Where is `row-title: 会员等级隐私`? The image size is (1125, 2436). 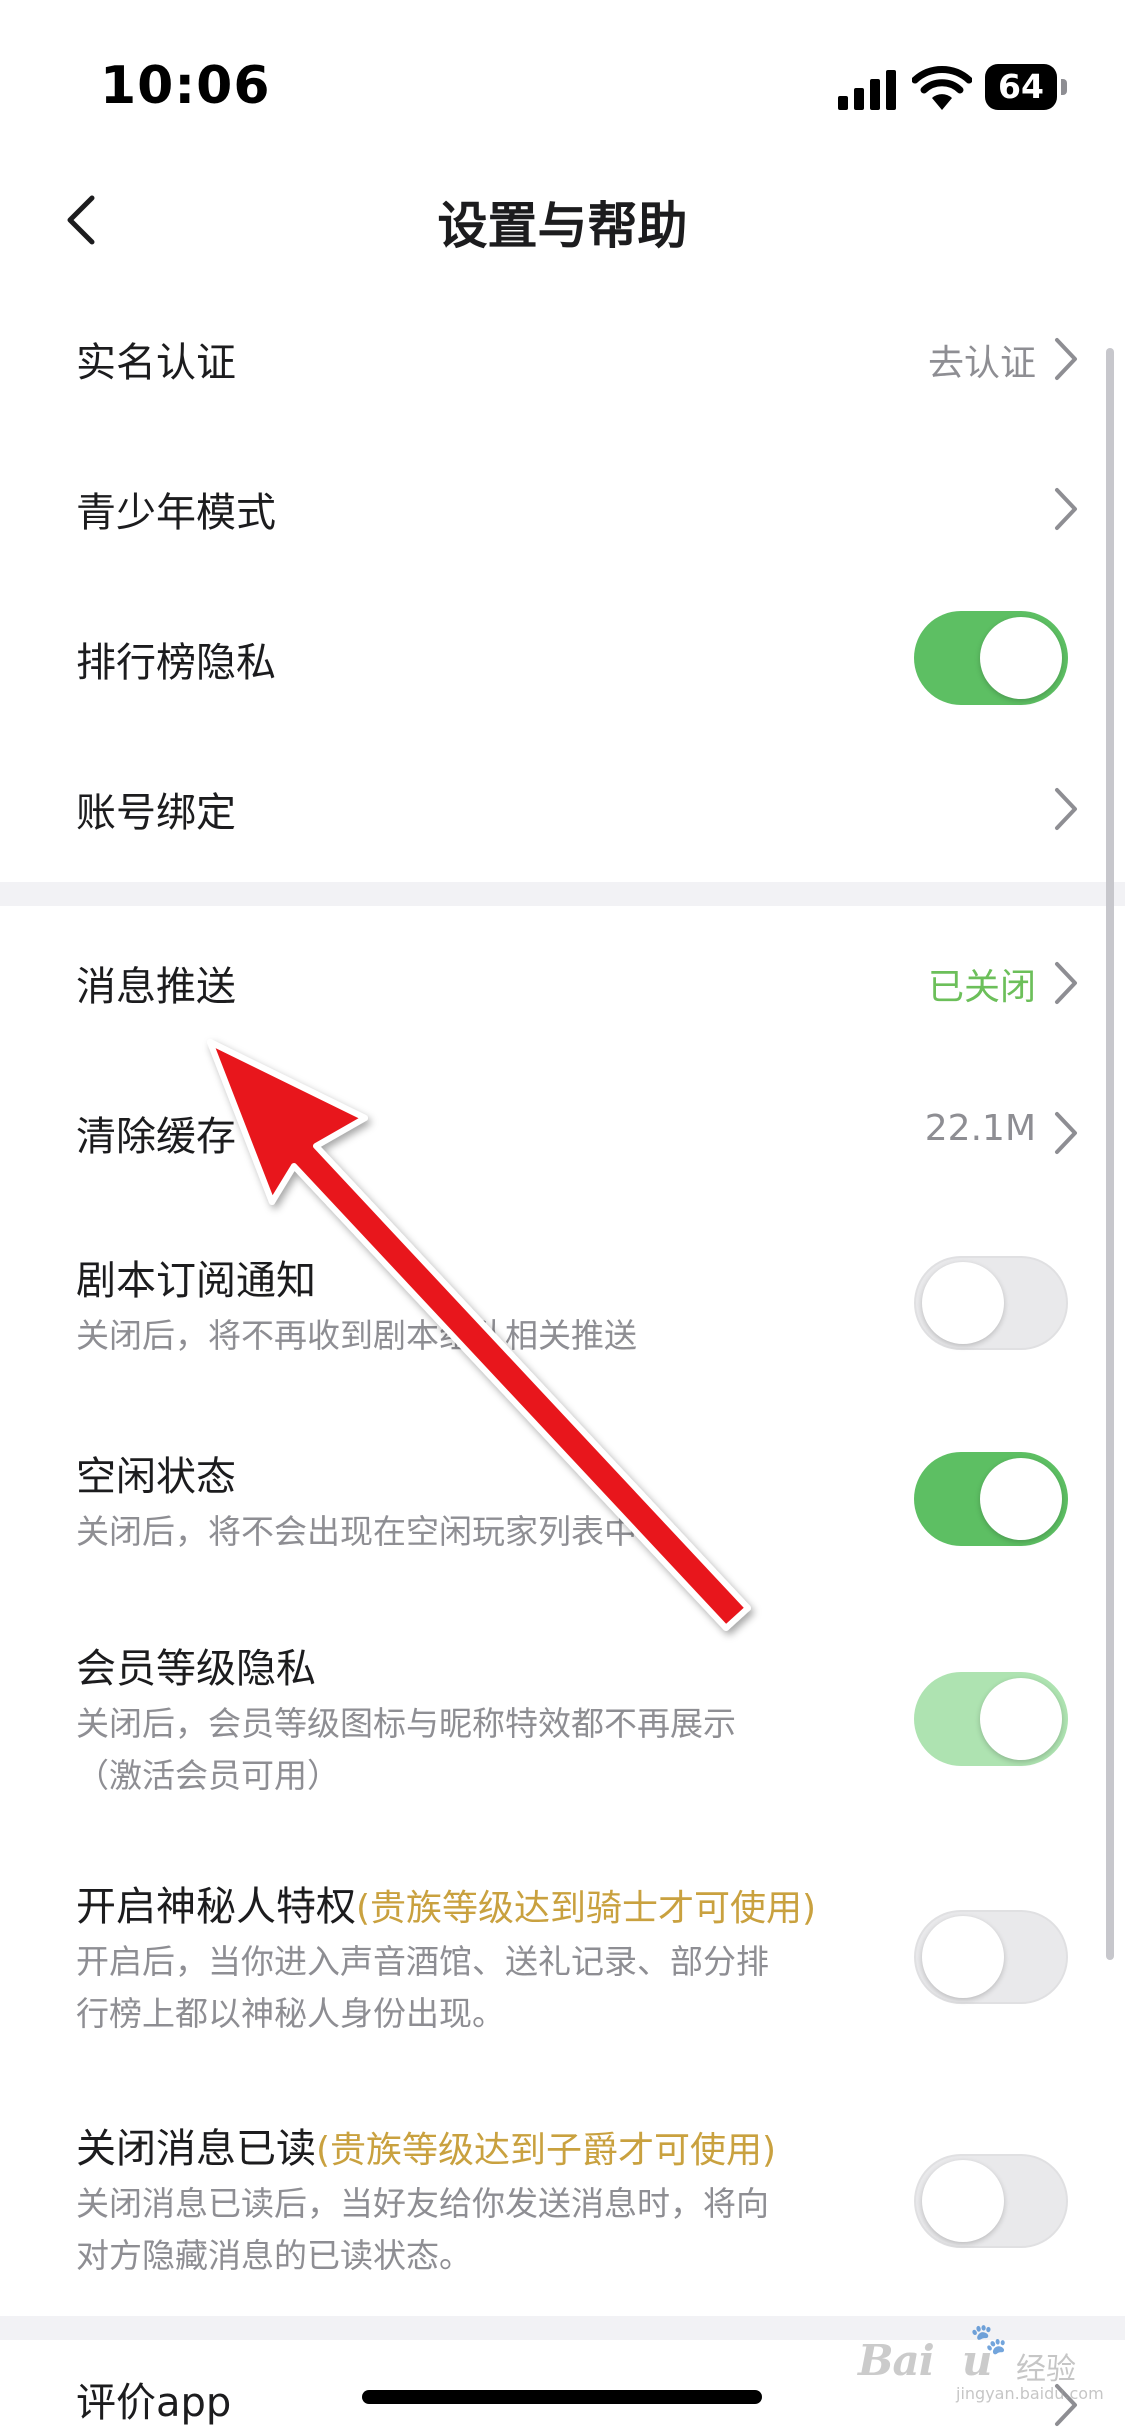 row-title: 会员等级隐私 is located at coordinates (196, 1669).